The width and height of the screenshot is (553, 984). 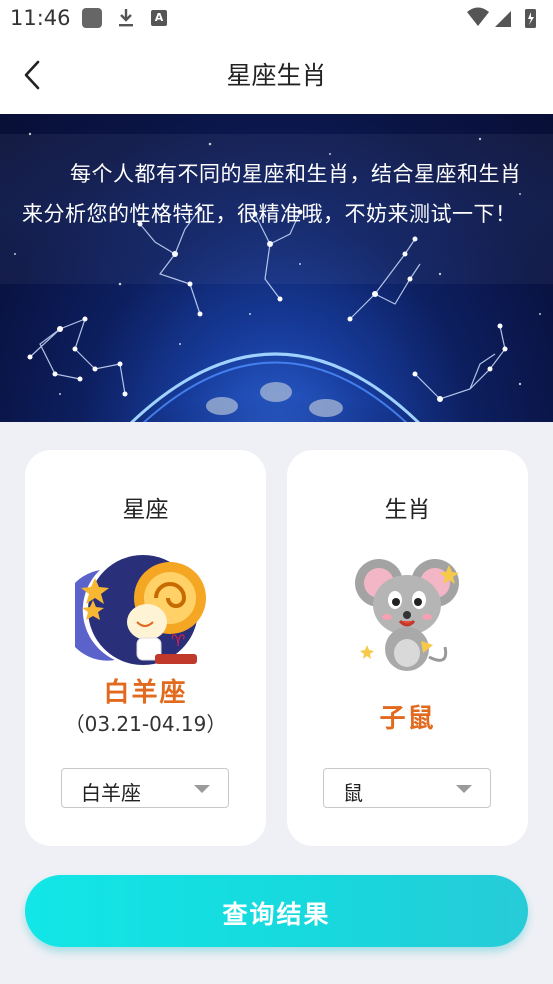 I want to click on status-bar: 11:46 A, so click(x=276, y=18).